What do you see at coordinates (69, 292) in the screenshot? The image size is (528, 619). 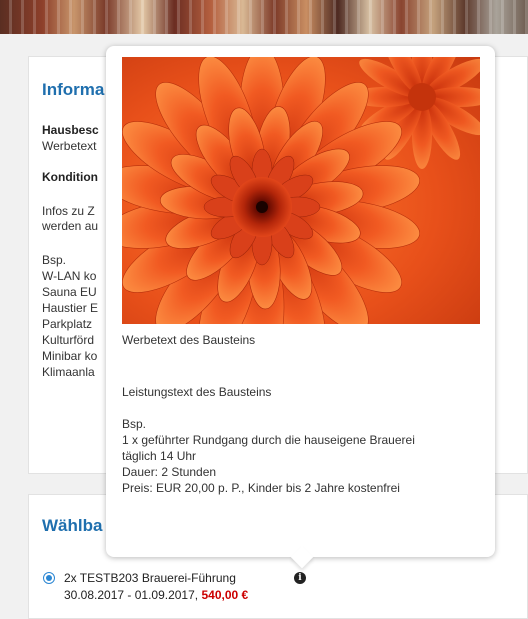 I see `info-line: Sauna EU` at bounding box center [69, 292].